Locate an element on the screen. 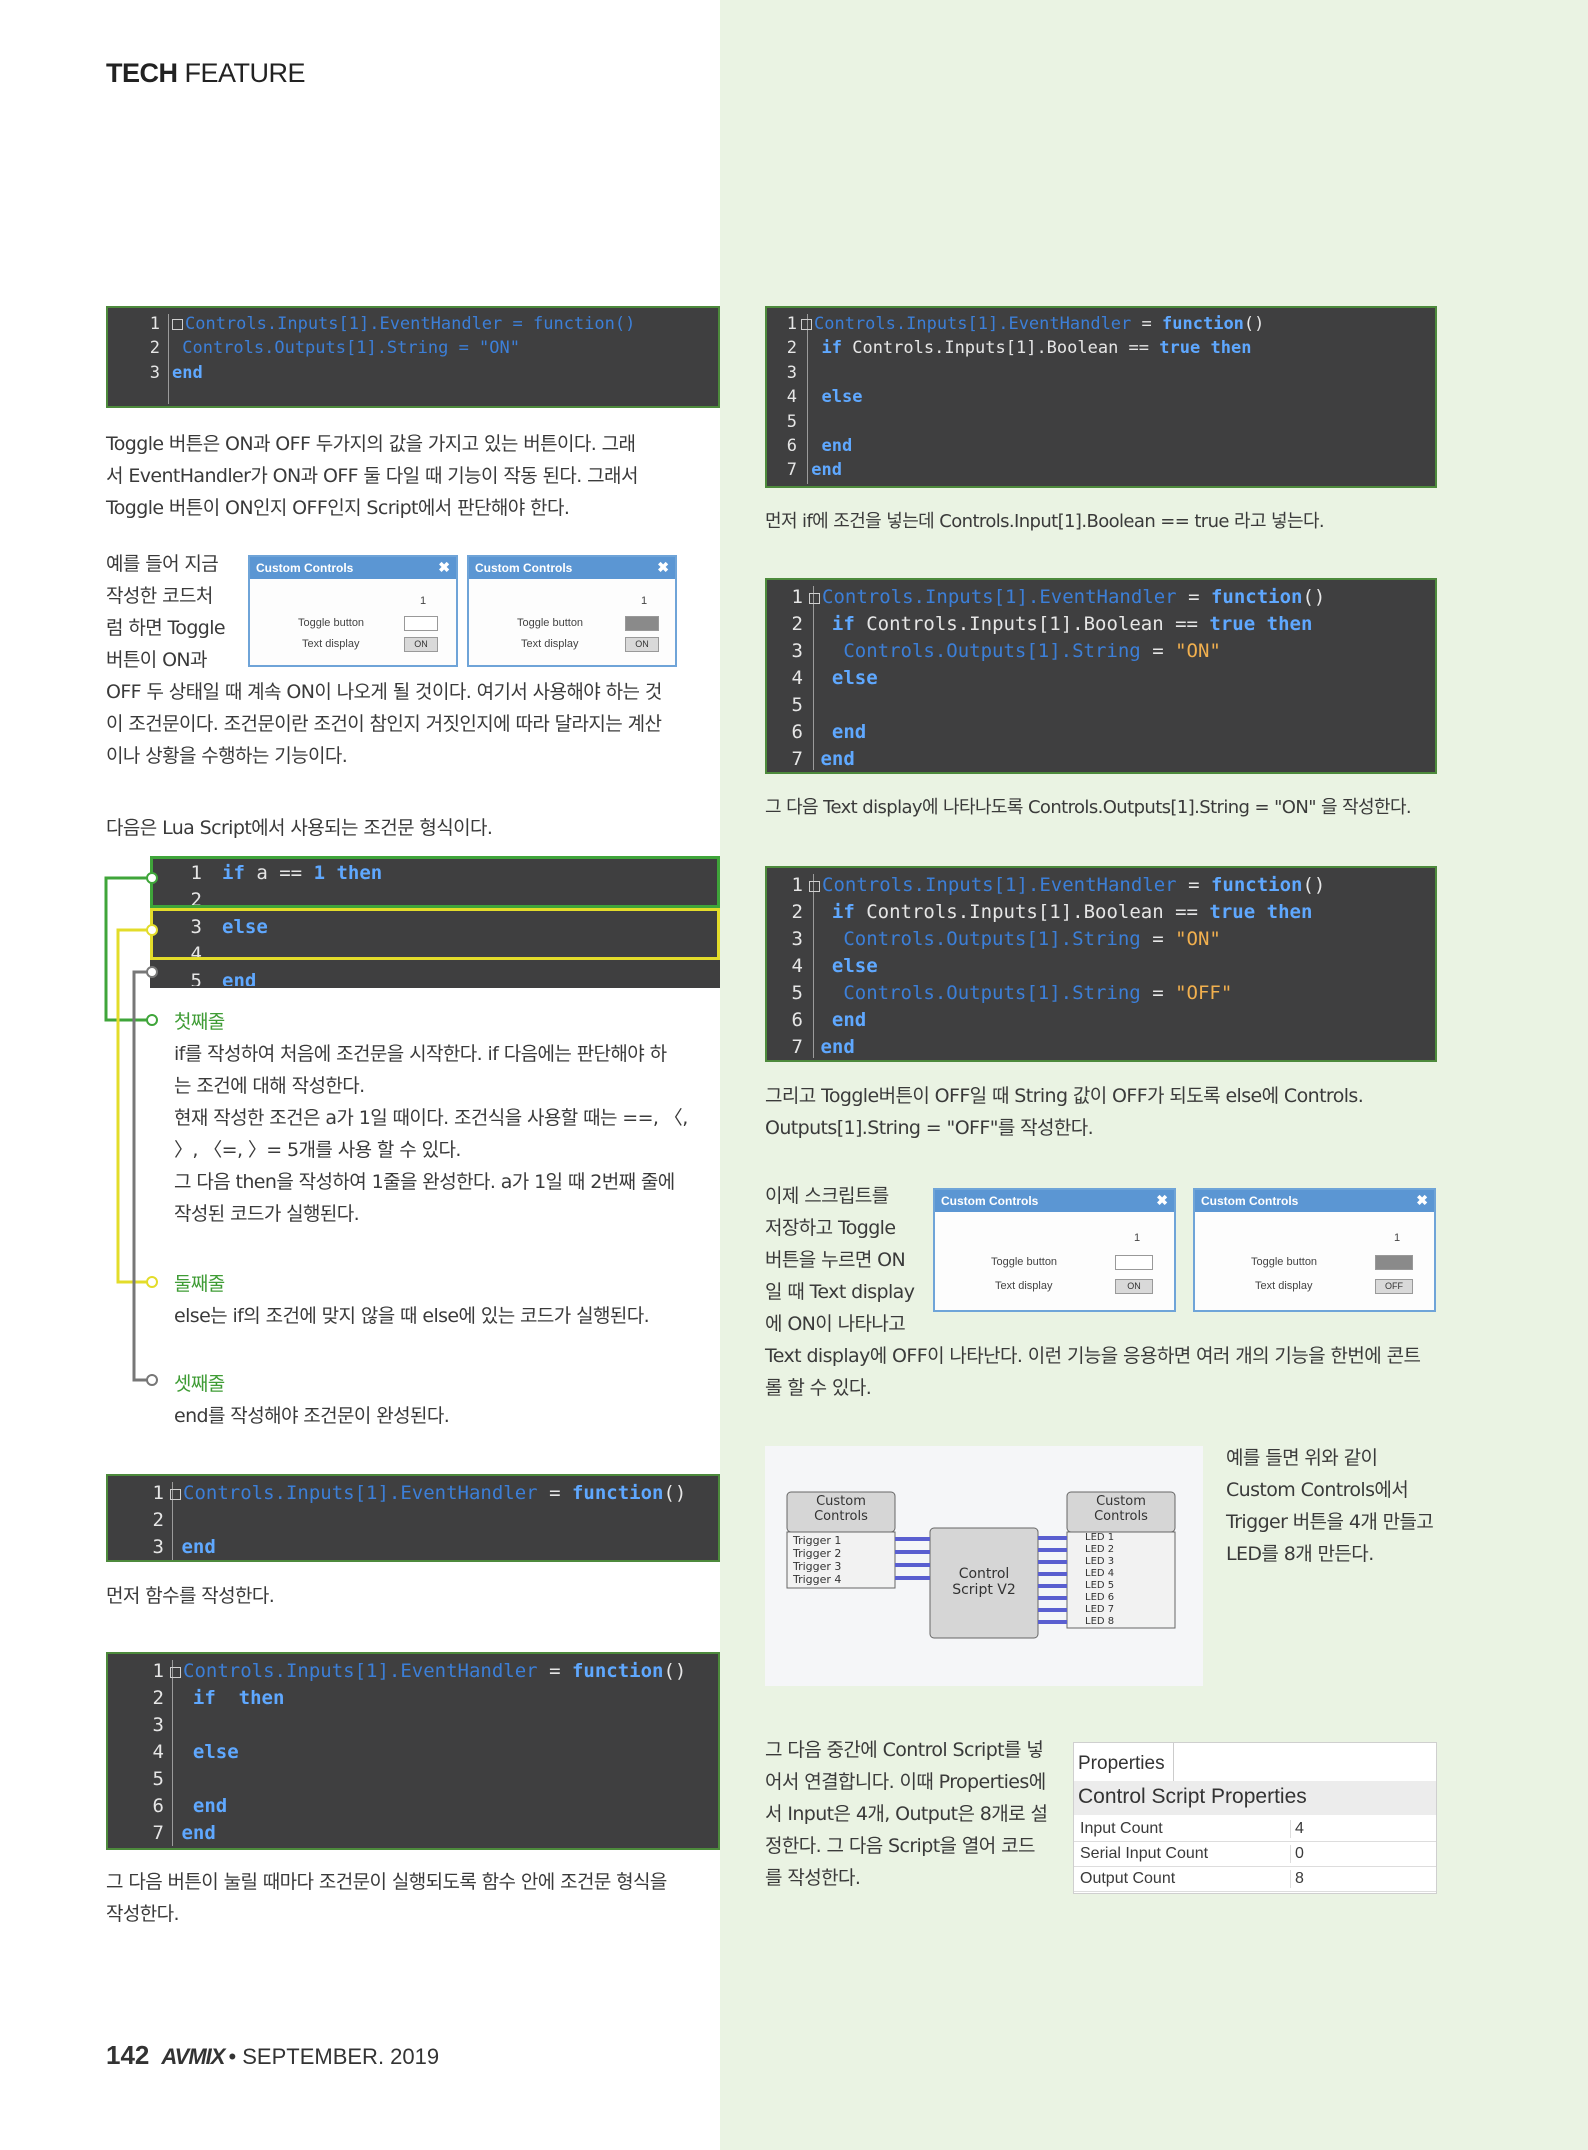  page-footer: 142 AVMIX • SEPTEMBER. 2019 is located at coordinates (272, 2055).